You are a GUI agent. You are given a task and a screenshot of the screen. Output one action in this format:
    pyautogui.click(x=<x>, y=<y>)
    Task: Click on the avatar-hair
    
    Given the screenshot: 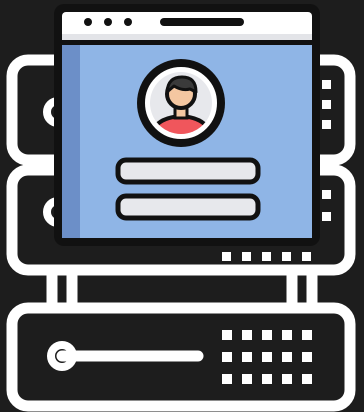 What is the action you would take?
    pyautogui.click(x=181, y=84)
    